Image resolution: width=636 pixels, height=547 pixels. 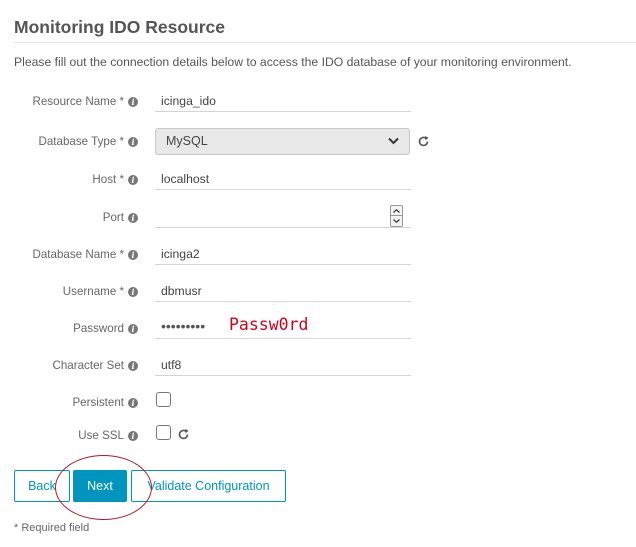 What do you see at coordinates (183, 326) in the screenshot?
I see `password-masked-value: •••••••••` at bounding box center [183, 326].